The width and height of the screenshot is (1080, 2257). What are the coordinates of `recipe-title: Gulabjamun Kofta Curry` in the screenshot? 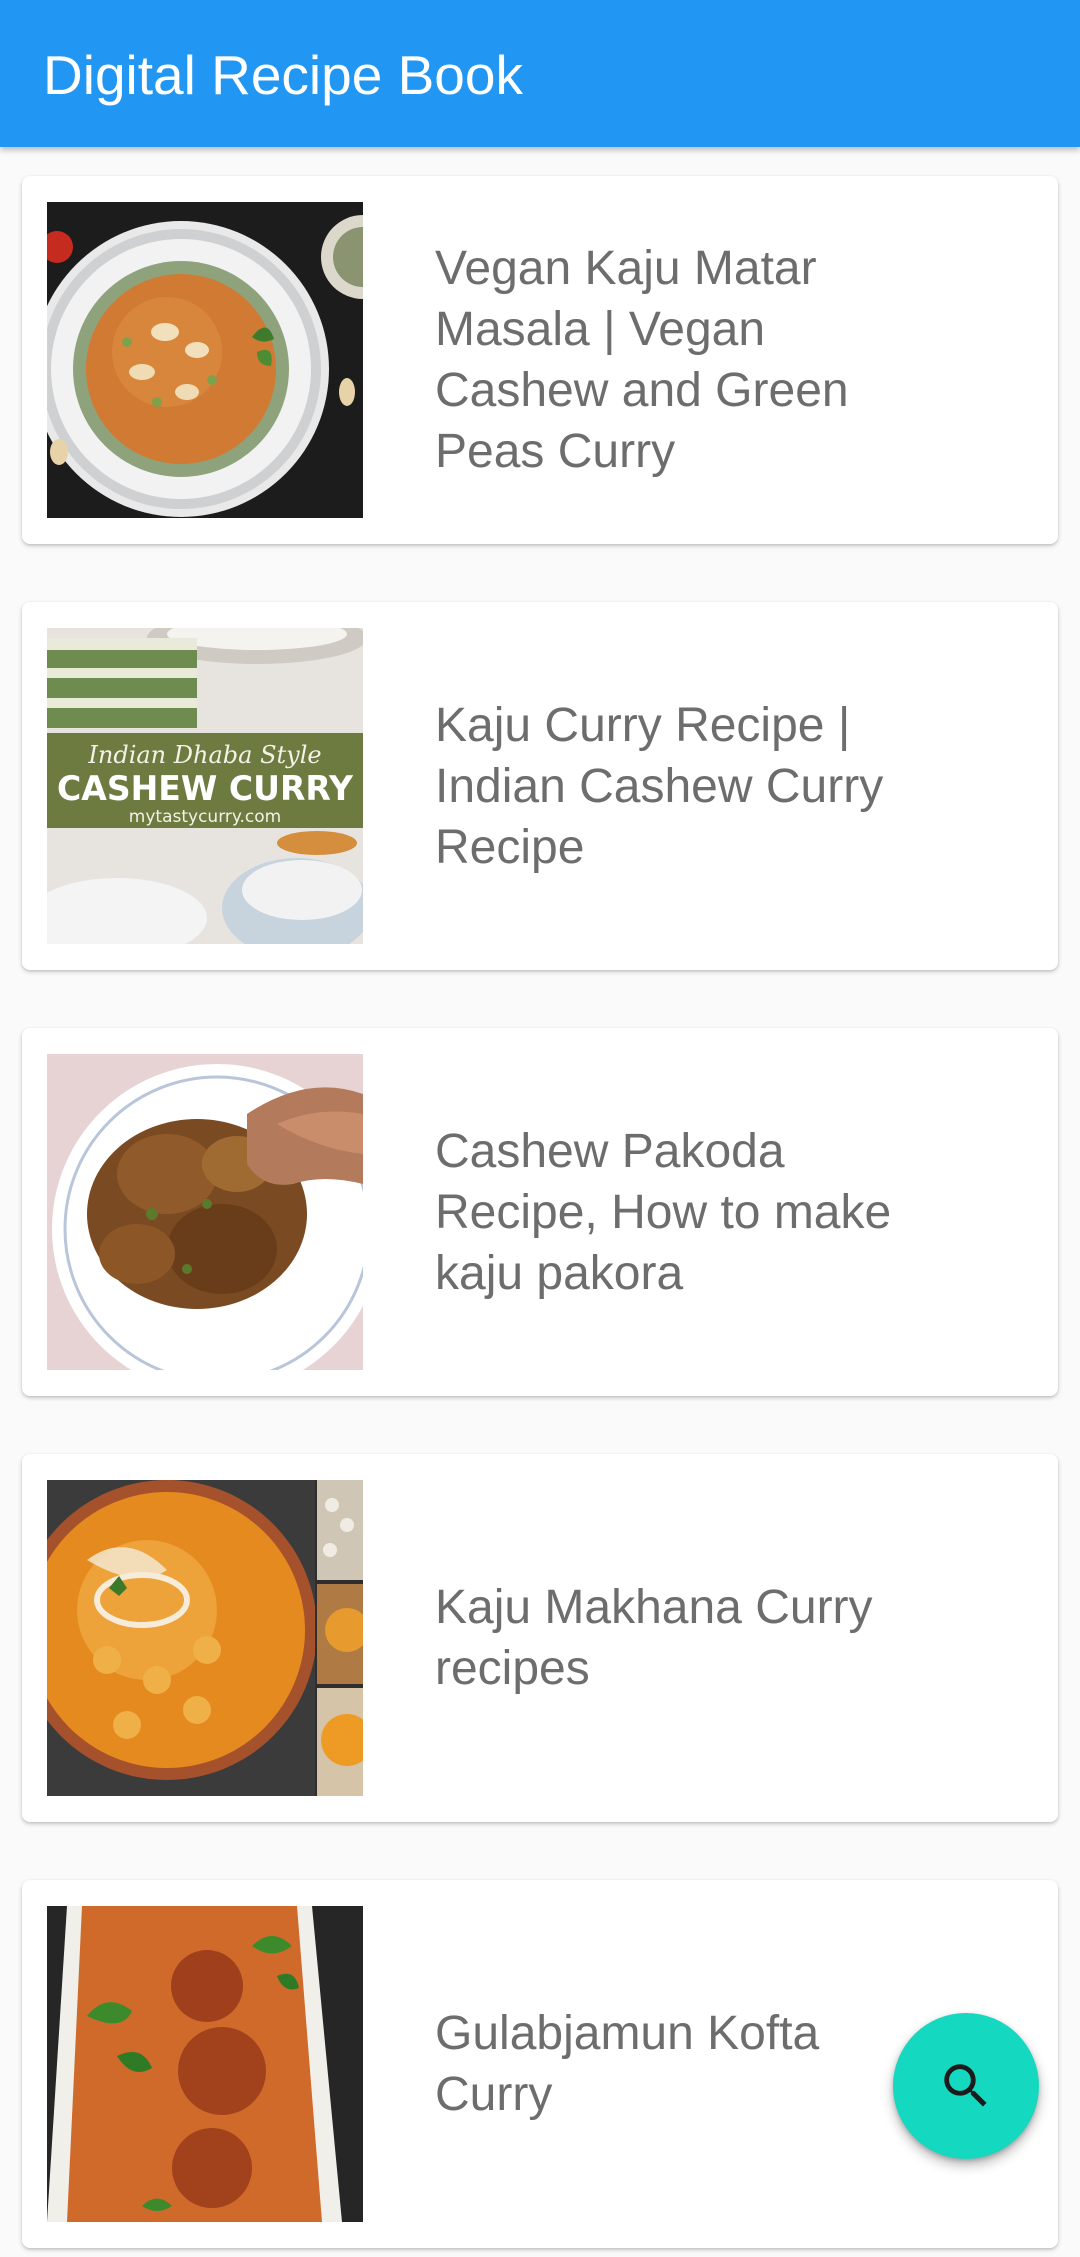 It's located at (627, 2064).